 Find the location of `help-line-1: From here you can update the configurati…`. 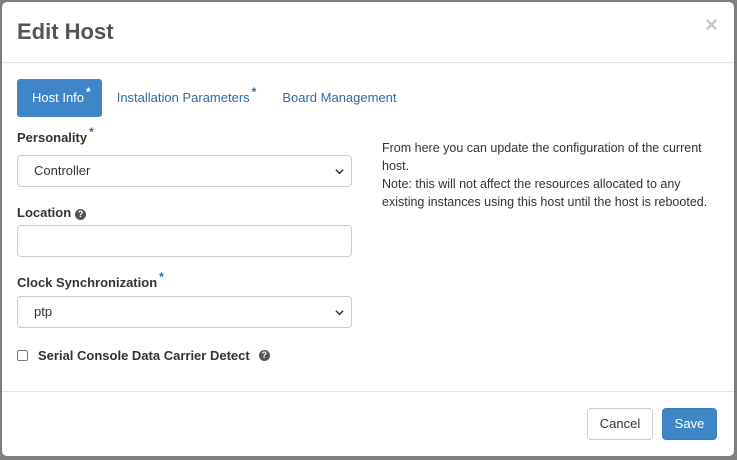

help-line-1: From here you can update the configurati… is located at coordinates (542, 157).